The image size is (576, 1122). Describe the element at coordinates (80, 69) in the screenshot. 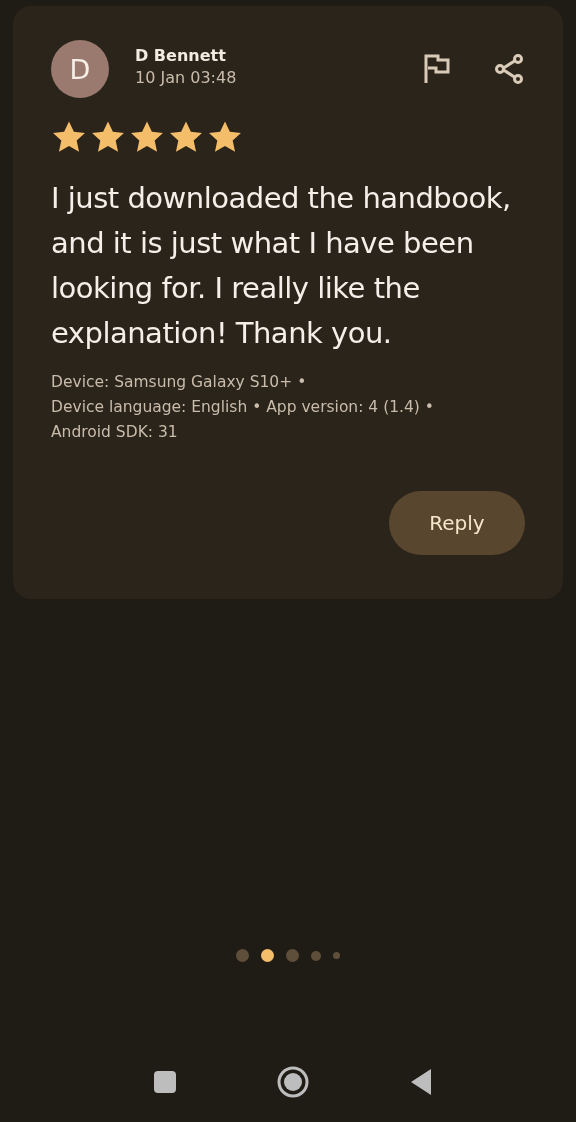

I see `avatar: D` at that location.